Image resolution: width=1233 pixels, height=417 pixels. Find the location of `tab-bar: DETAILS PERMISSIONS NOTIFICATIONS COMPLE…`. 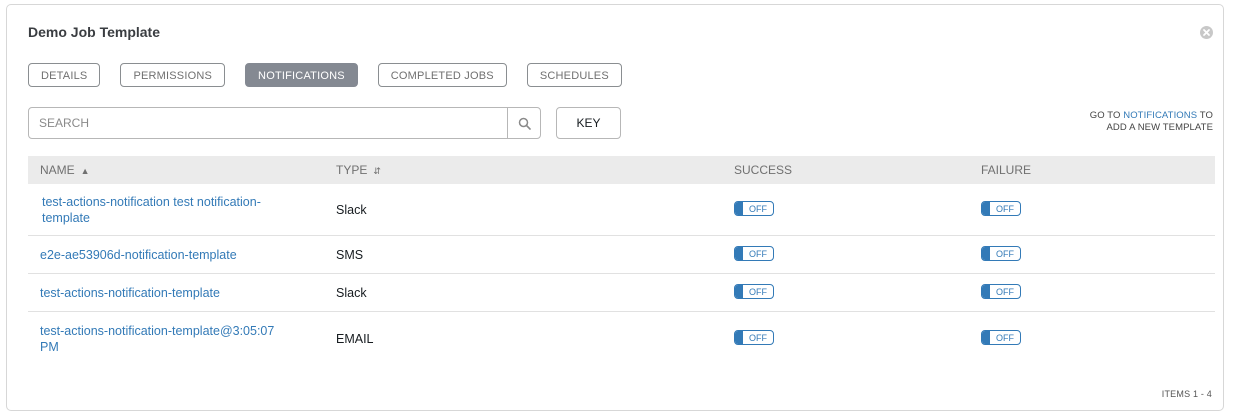

tab-bar: DETAILS PERMISSIONS NOTIFICATIONS COMPLE… is located at coordinates (335, 75).